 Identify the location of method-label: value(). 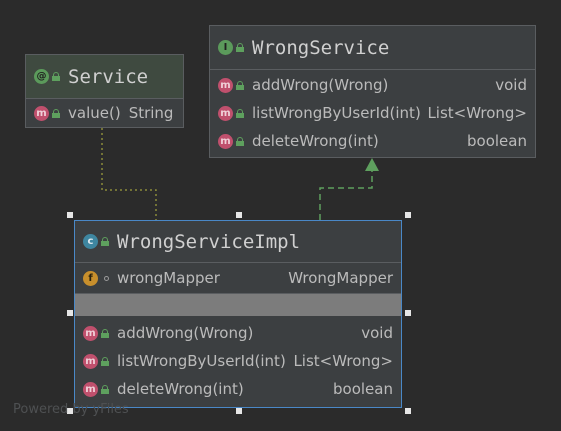
(94, 113).